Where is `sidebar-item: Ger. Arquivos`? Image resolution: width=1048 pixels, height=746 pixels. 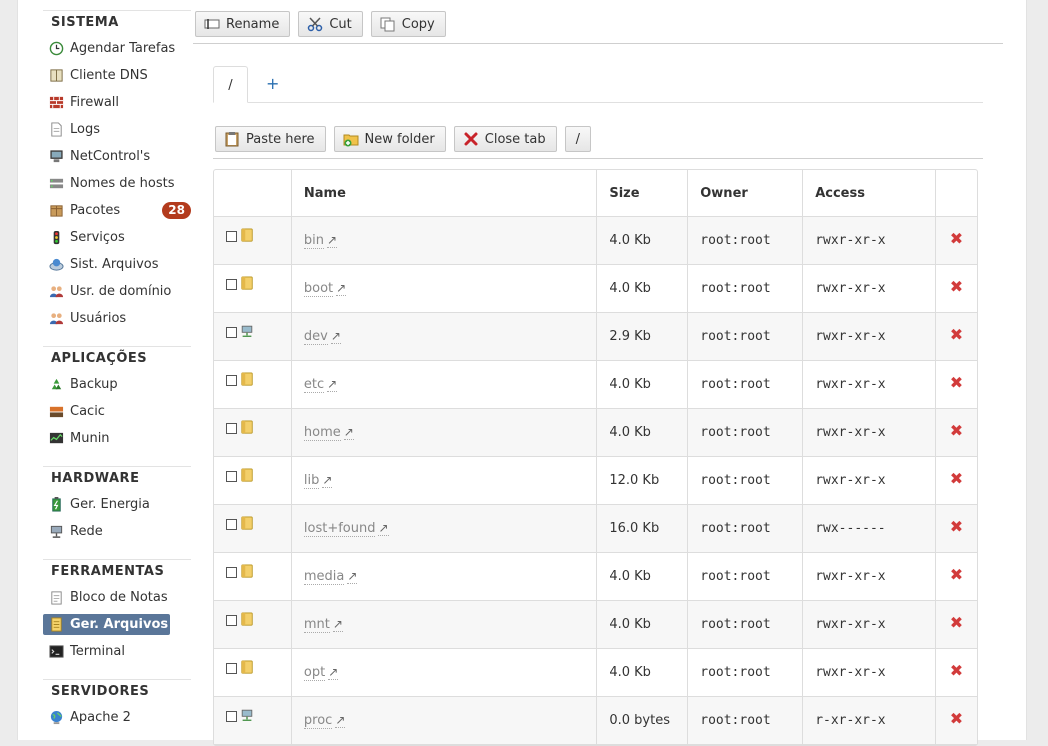 sidebar-item: Ger. Arquivos is located at coordinates (106, 624).